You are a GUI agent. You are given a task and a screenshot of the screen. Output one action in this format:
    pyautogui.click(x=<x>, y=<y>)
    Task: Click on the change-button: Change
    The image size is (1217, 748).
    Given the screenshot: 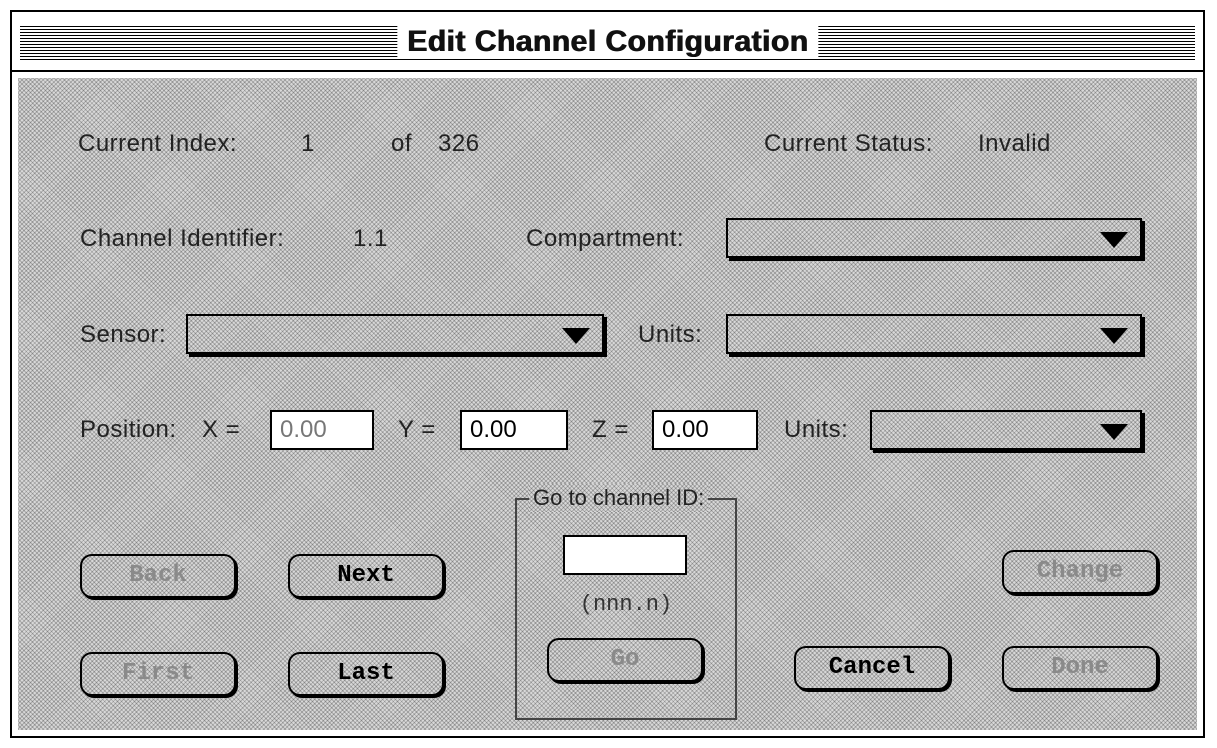 What is the action you would take?
    pyautogui.click(x=1080, y=572)
    